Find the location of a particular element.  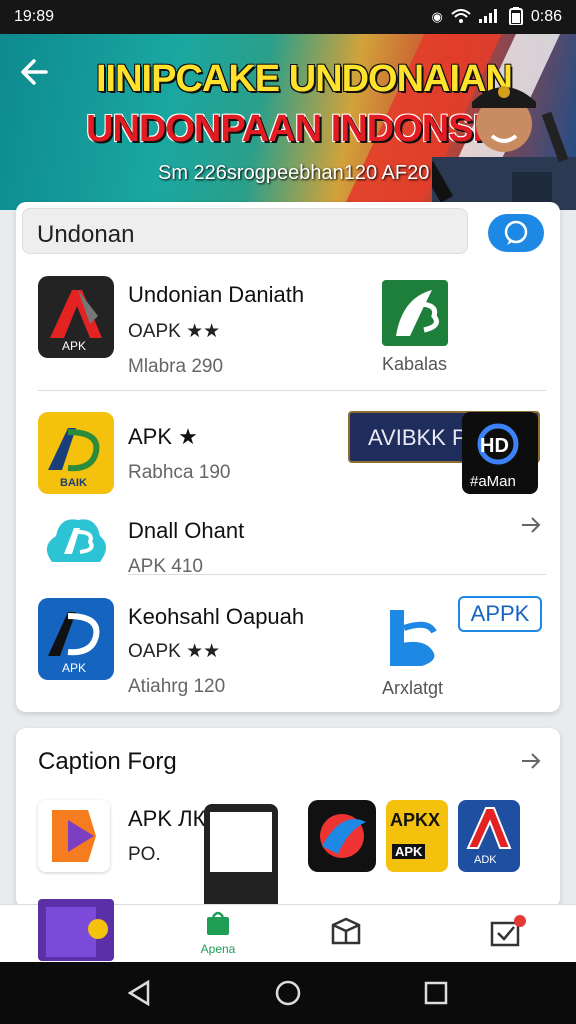

app-name: Keohsahl Oapuah is located at coordinates (216, 616).